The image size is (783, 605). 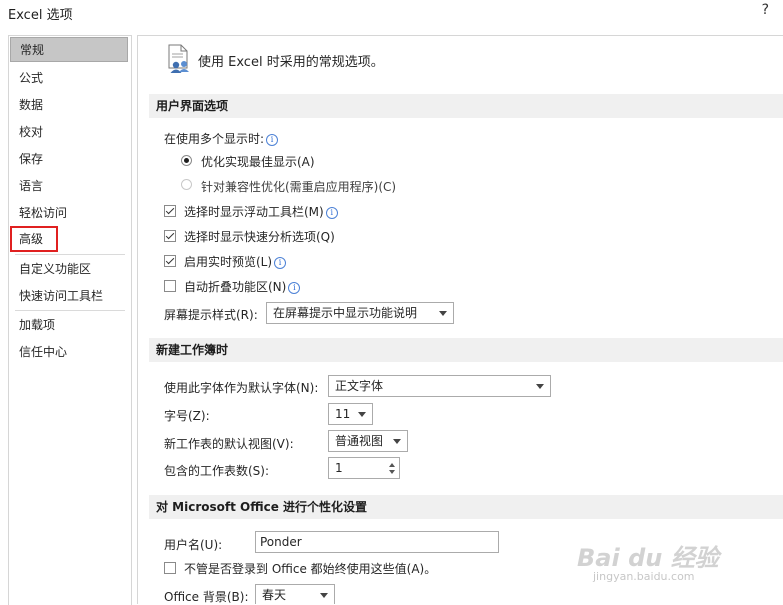 I want to click on intro-text: 使用 Excel 时采用的常规选项。, so click(x=291, y=62).